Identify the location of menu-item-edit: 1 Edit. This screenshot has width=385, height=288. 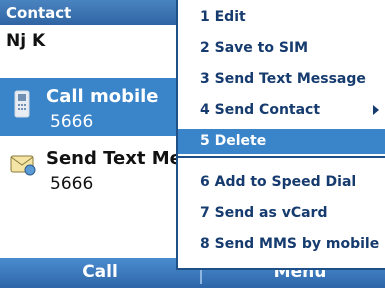
(281, 17).